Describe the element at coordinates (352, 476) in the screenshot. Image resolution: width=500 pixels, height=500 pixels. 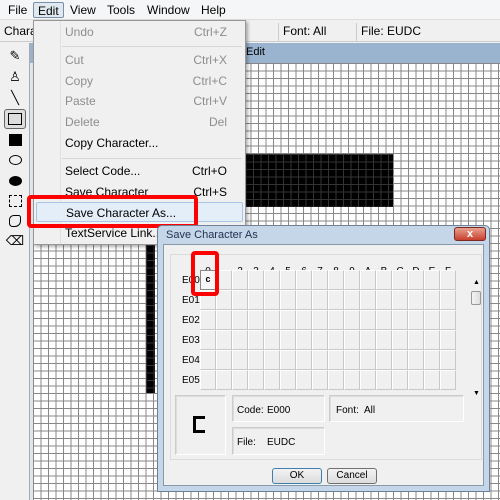
I see `cancel-button: Cancel` at that location.